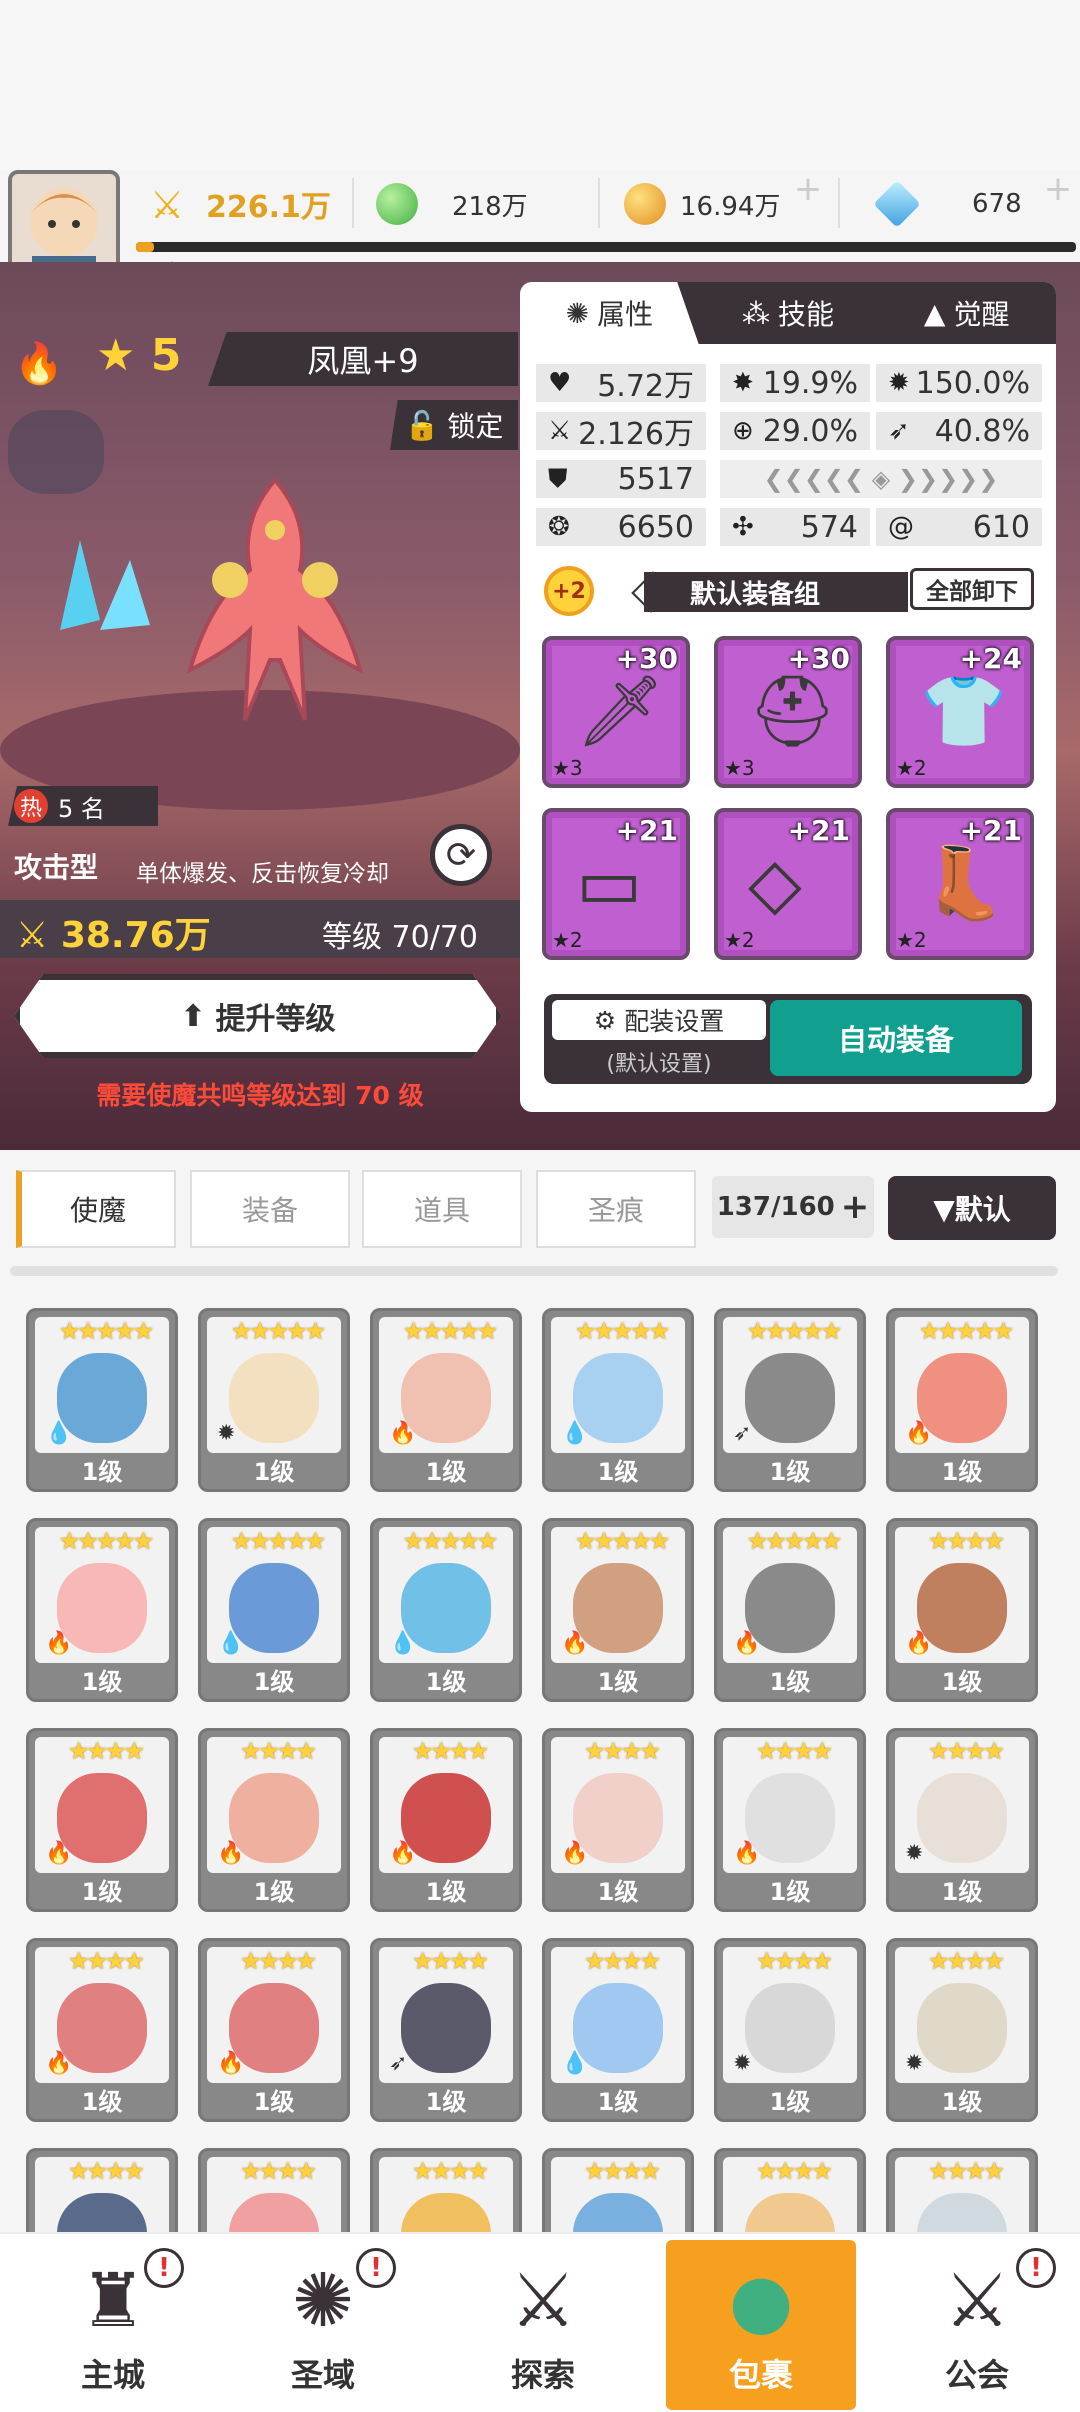 The image size is (1080, 2412). What do you see at coordinates (446, 2030) in the screenshot?
I see `familiar-card: ★★★★ ➶ 1级` at bounding box center [446, 2030].